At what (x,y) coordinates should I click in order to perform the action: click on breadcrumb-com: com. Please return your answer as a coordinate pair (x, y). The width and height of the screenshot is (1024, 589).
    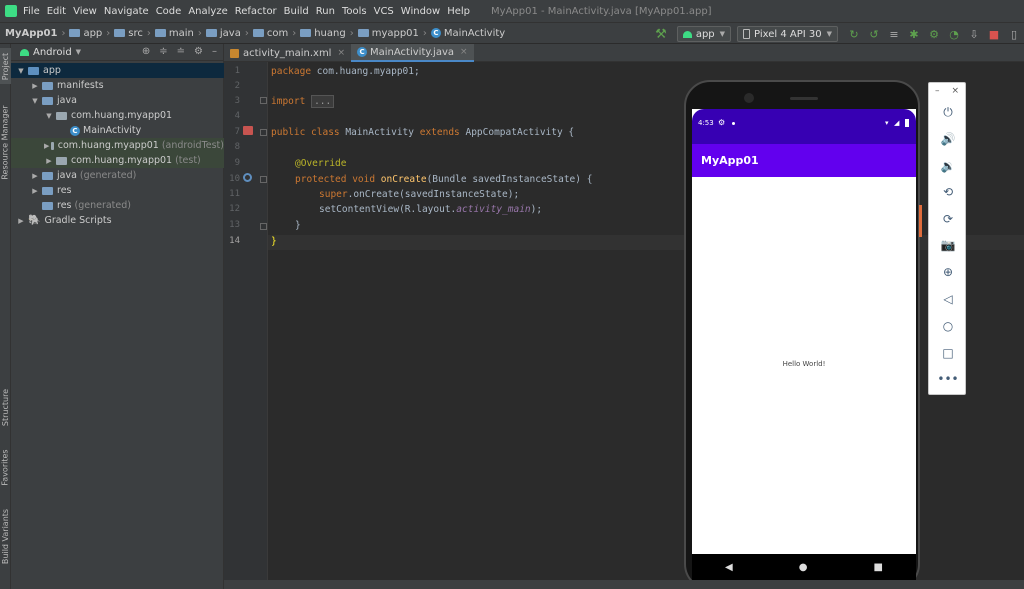
    Looking at the image, I should click on (270, 33).